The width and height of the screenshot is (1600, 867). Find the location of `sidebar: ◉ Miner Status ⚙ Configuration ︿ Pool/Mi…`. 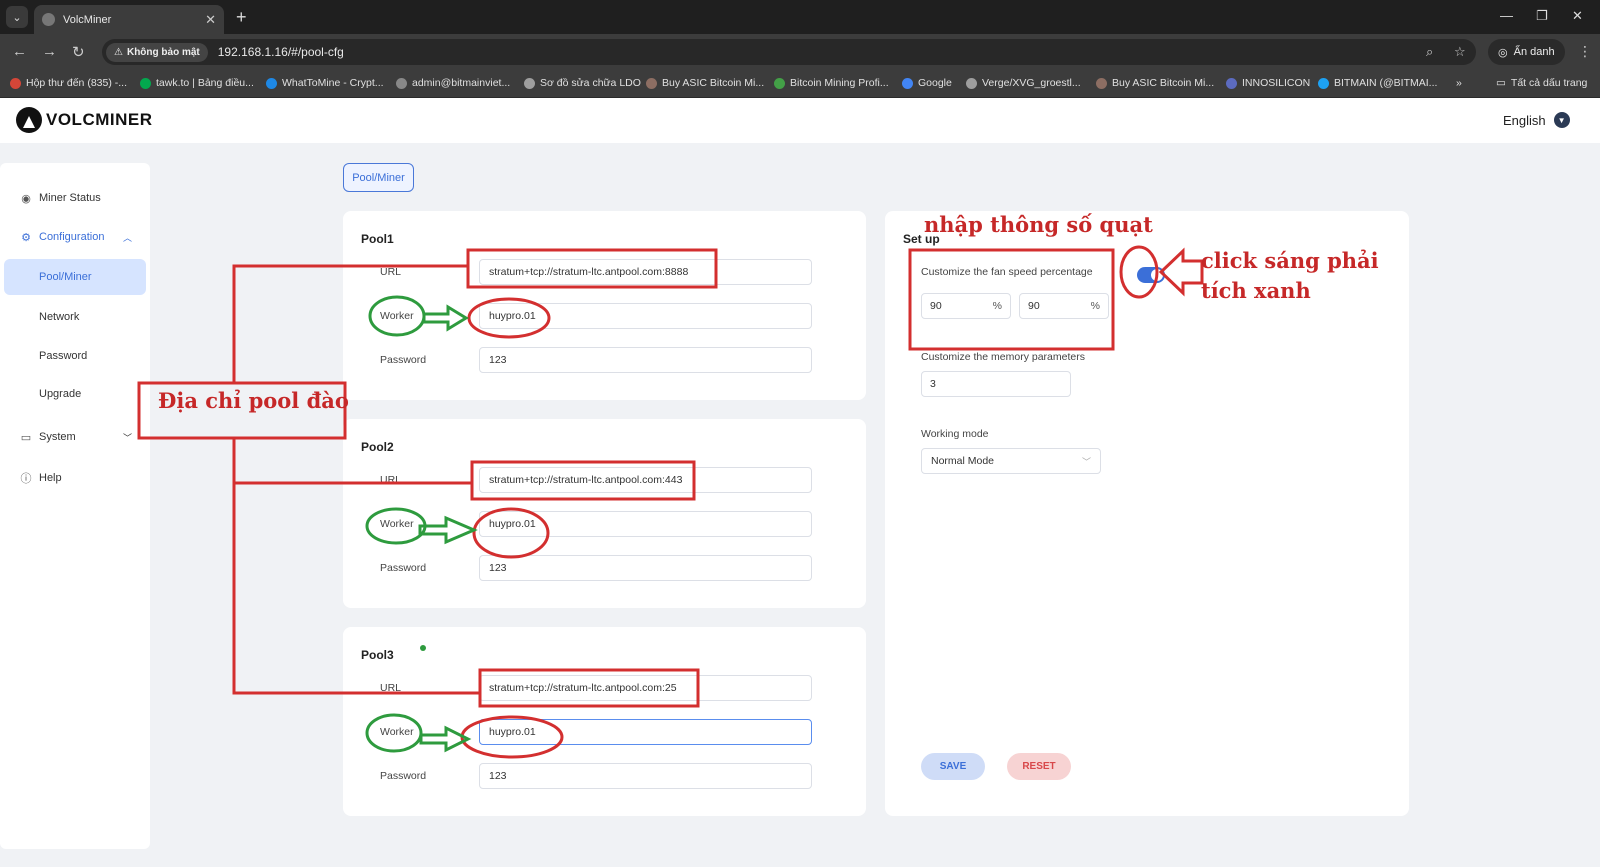

sidebar: ◉ Miner Status ⚙ Configuration ︿ Pool/Mi… is located at coordinates (75, 506).